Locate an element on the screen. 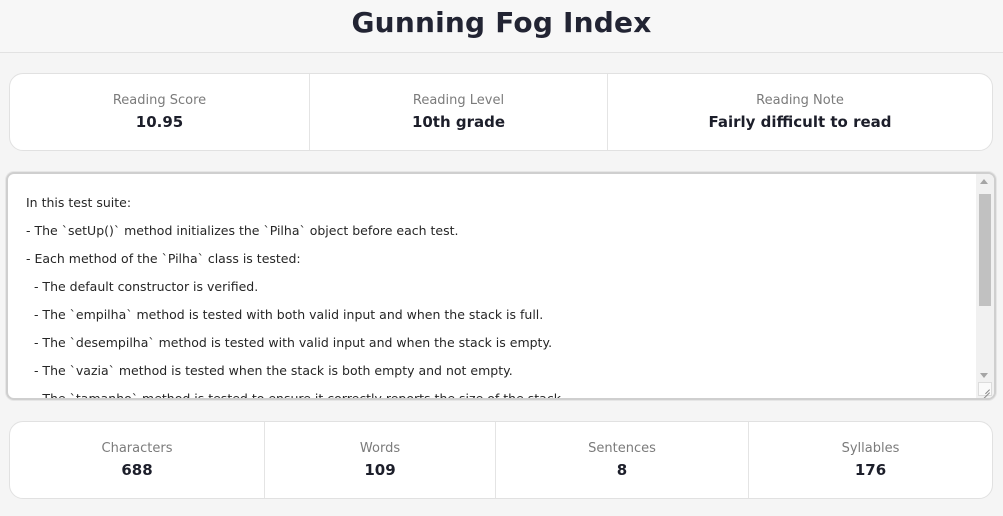 The height and width of the screenshot is (516, 1003). reading-score-value: 10.95 is located at coordinates (159, 122).